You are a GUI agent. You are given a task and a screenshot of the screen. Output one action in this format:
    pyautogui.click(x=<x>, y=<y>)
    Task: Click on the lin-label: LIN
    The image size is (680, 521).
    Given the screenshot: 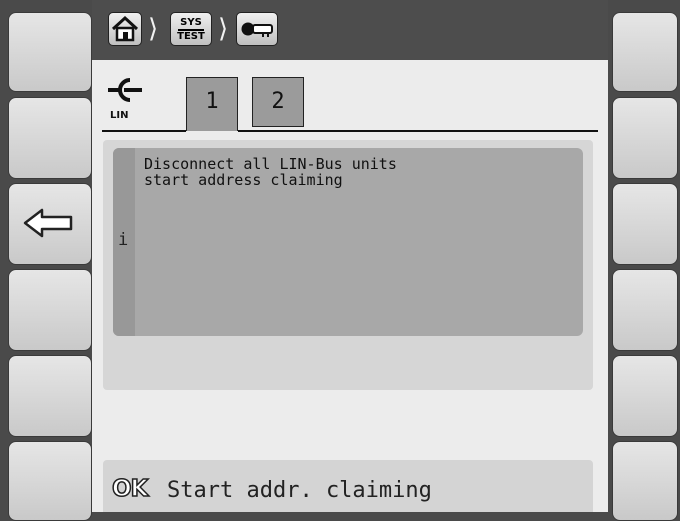 What is the action you would take?
    pyautogui.click(x=119, y=115)
    